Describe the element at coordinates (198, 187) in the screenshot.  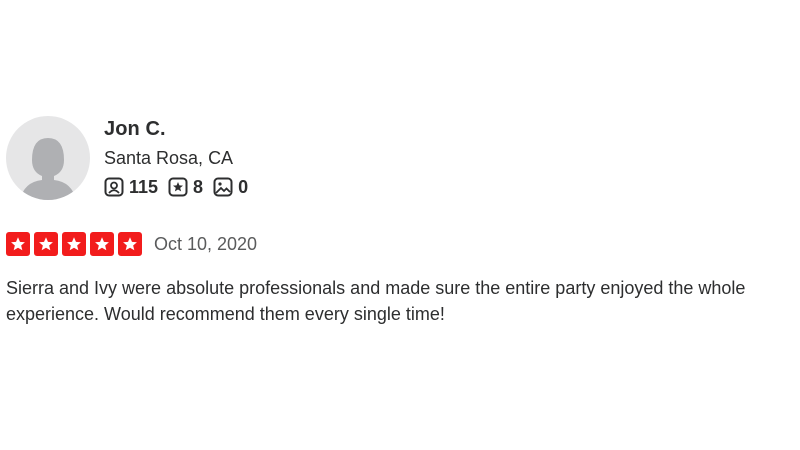
I see `reviews-count-value: 8` at that location.